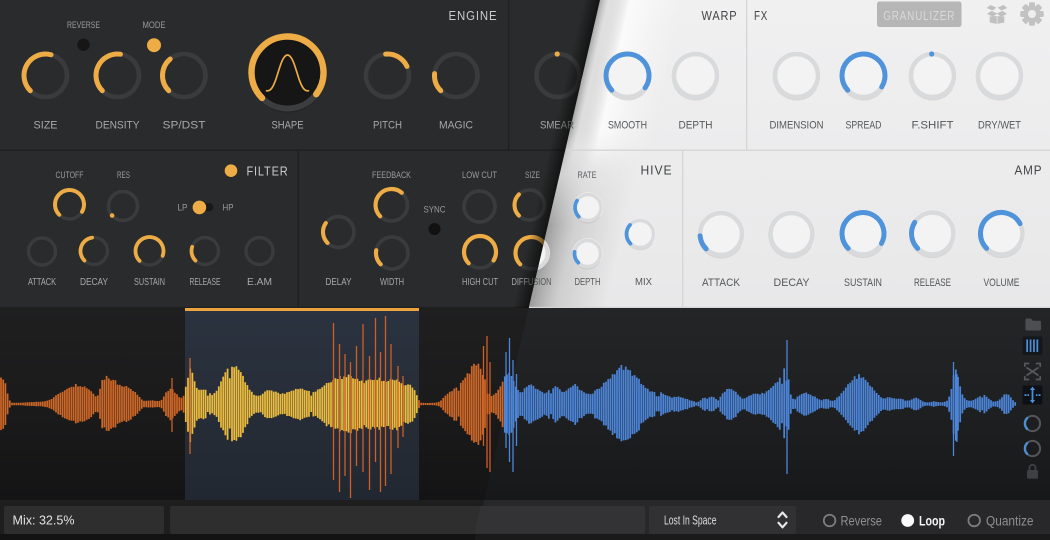  What do you see at coordinates (919, 16) in the screenshot?
I see `svg-text: GRANULIZER` at bounding box center [919, 16].